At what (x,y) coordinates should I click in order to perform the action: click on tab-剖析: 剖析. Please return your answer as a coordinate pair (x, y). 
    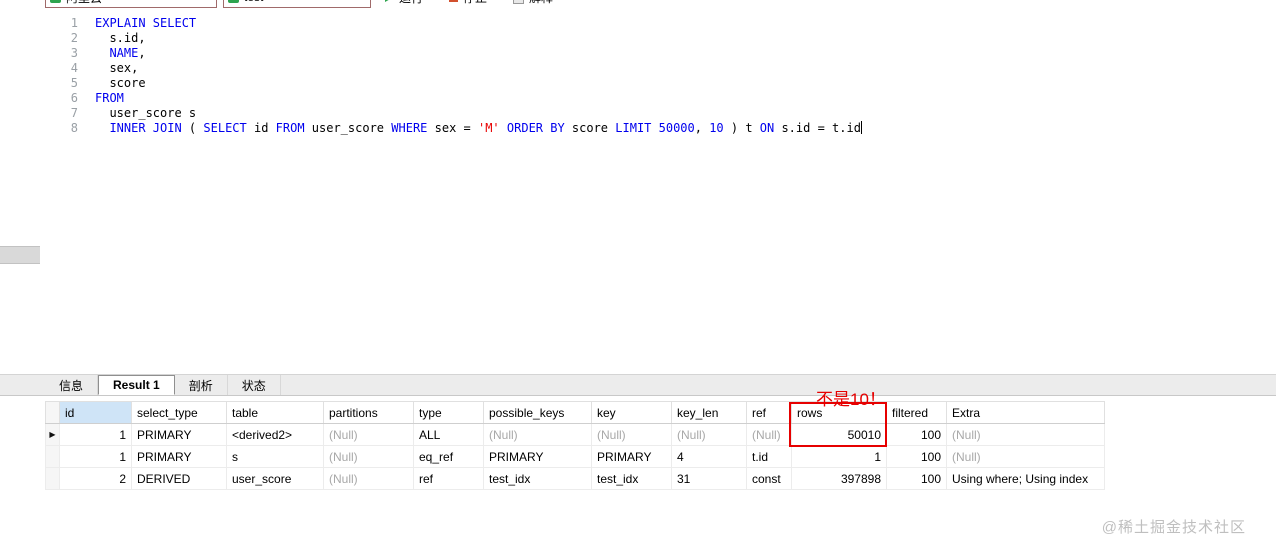
    Looking at the image, I should click on (201, 385).